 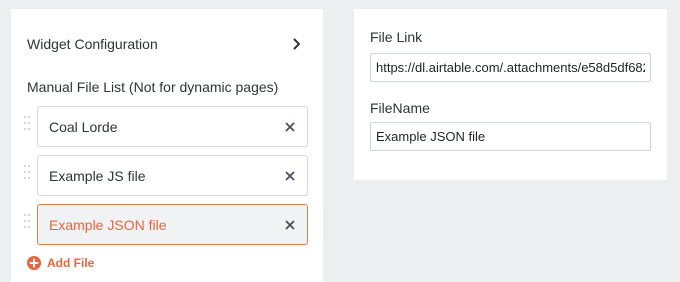 I want to click on file-item-coal-lorde: Coal Lorde, so click(x=172, y=126).